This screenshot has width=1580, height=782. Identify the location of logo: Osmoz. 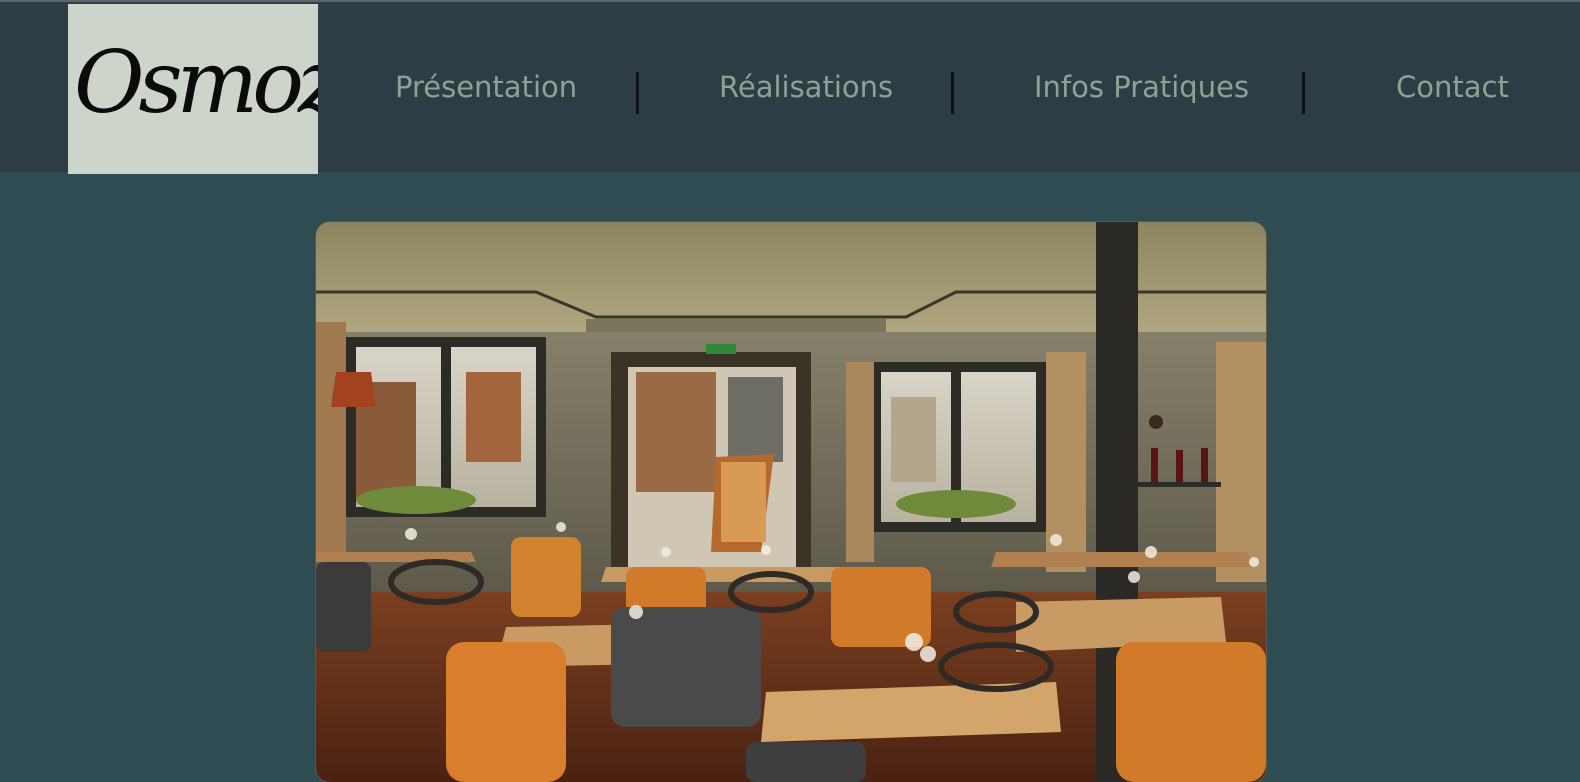
(193, 89).